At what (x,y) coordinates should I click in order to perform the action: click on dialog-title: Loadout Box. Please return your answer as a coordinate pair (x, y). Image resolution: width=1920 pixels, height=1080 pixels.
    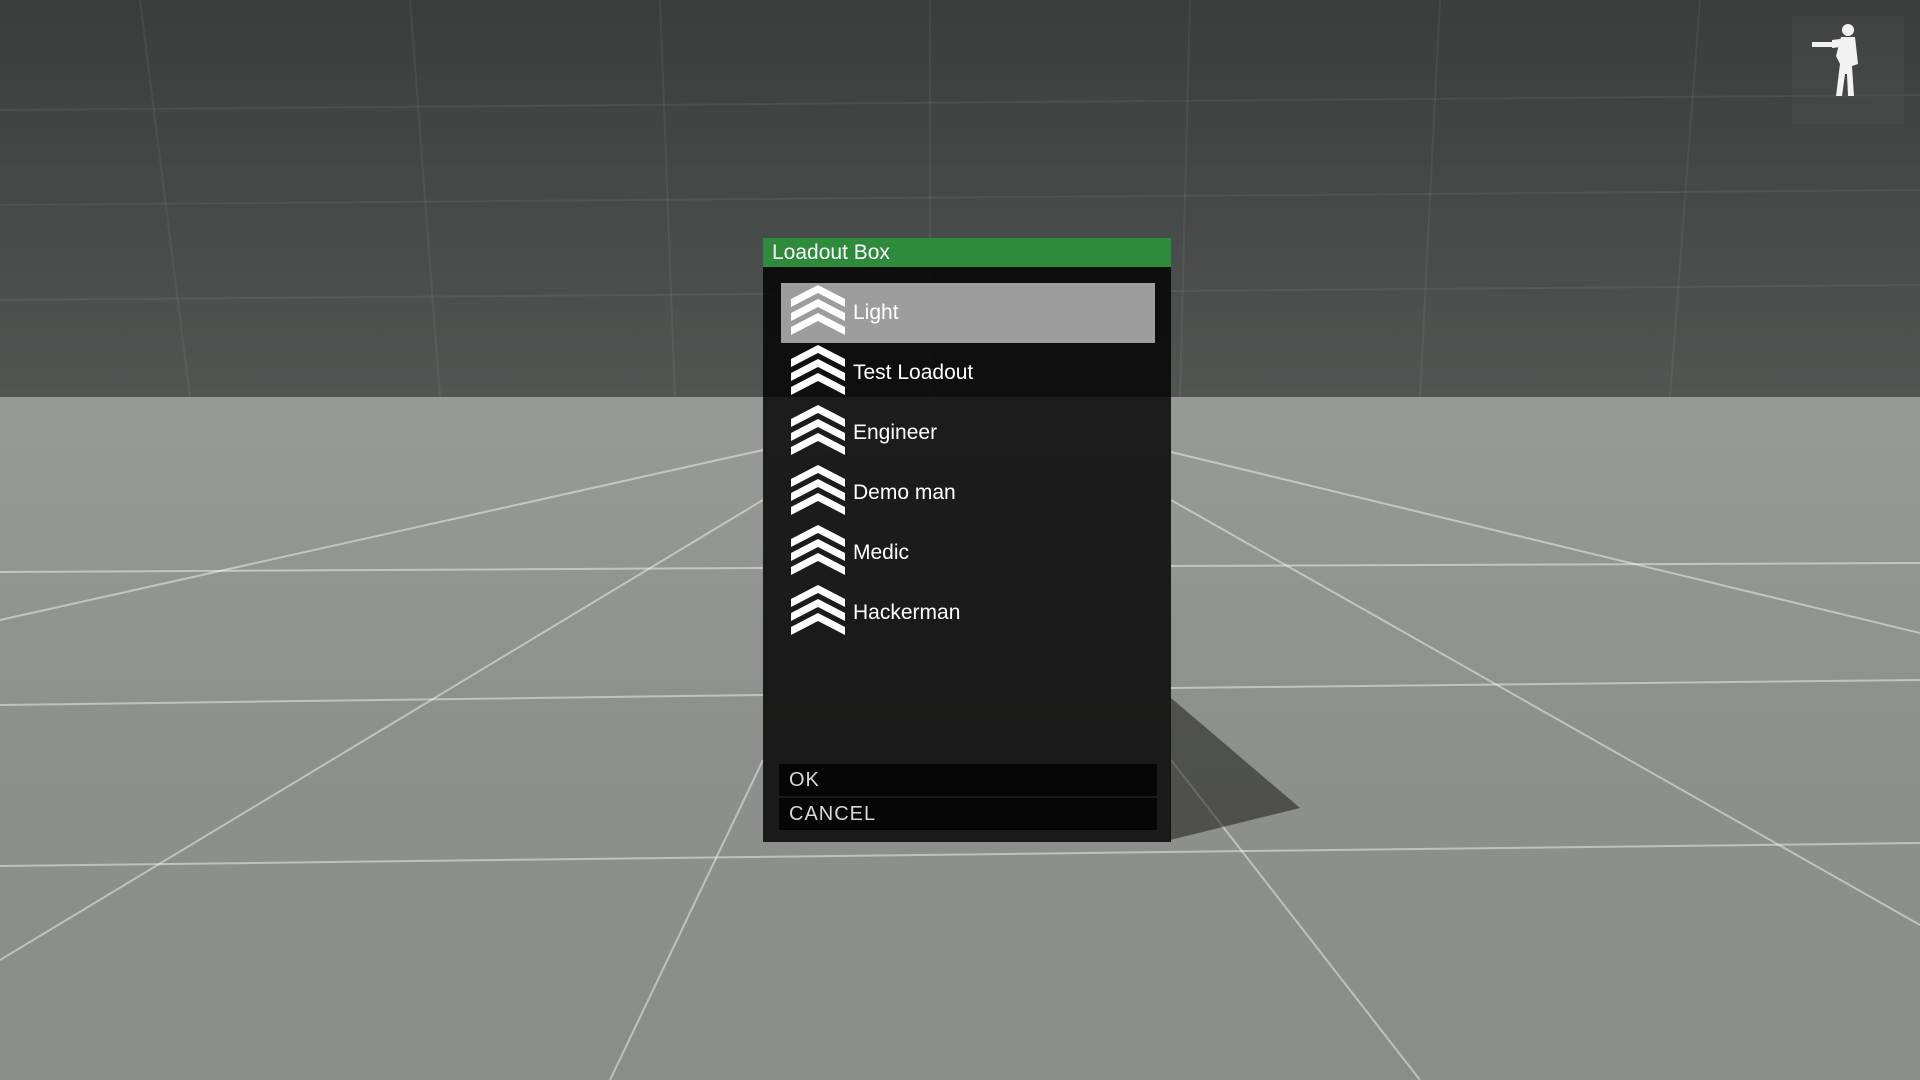
    Looking at the image, I should click on (967, 252).